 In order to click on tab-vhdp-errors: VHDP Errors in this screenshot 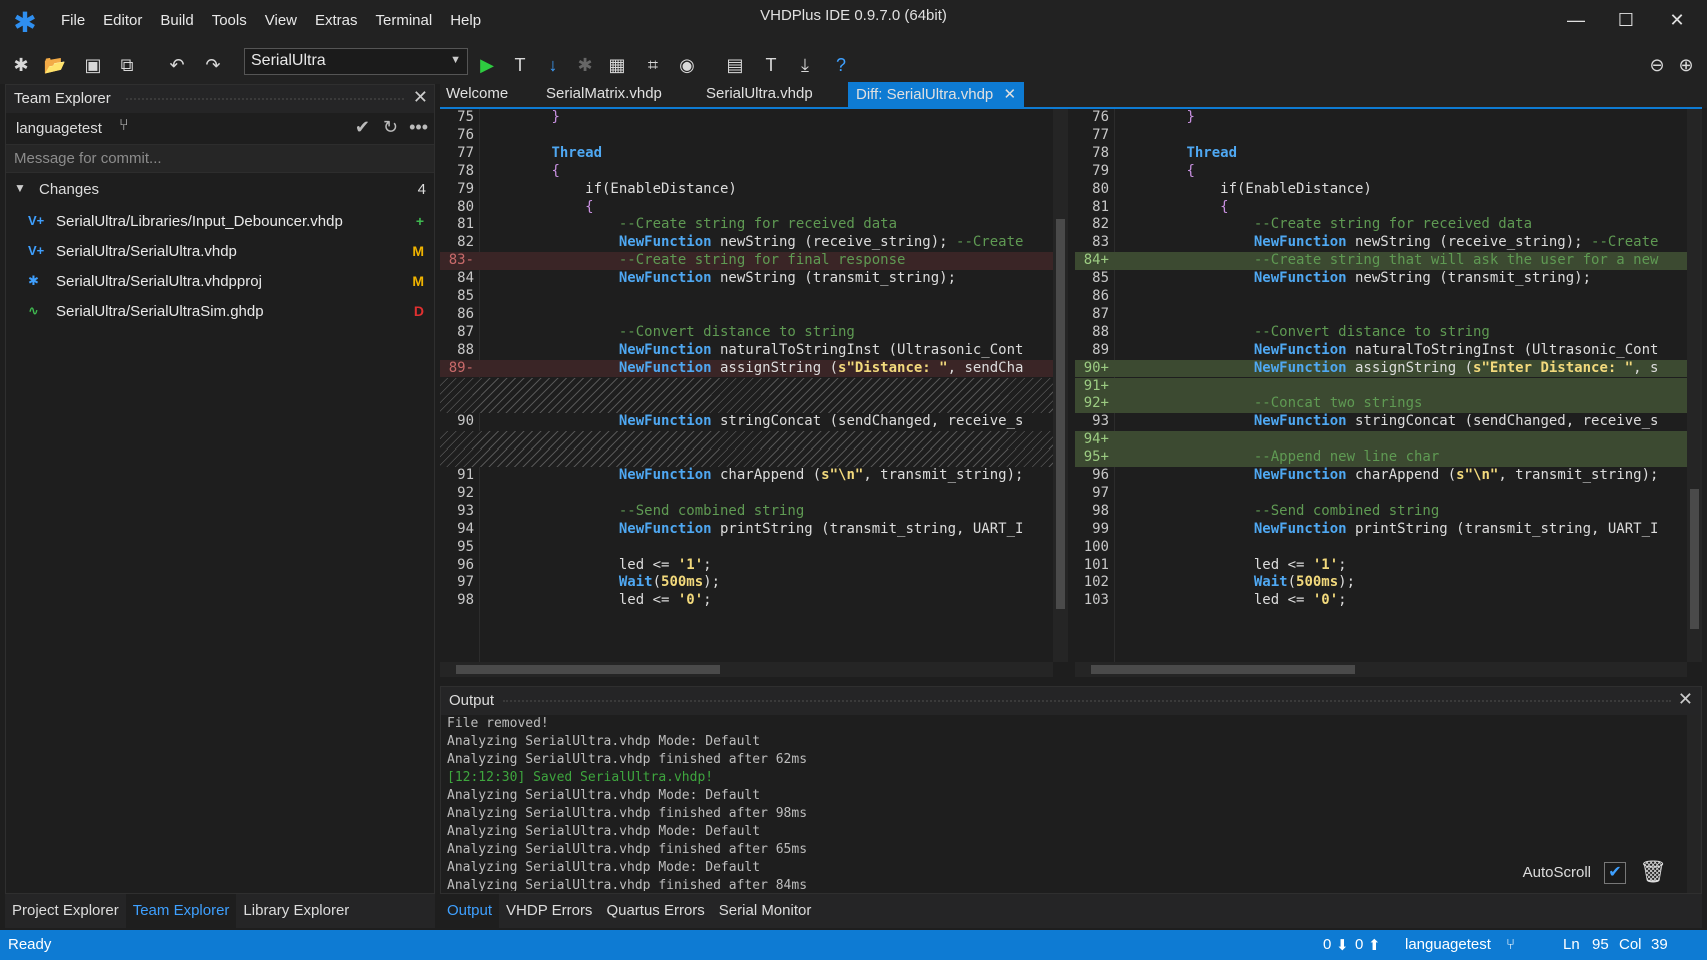, I will do `click(549, 911)`.